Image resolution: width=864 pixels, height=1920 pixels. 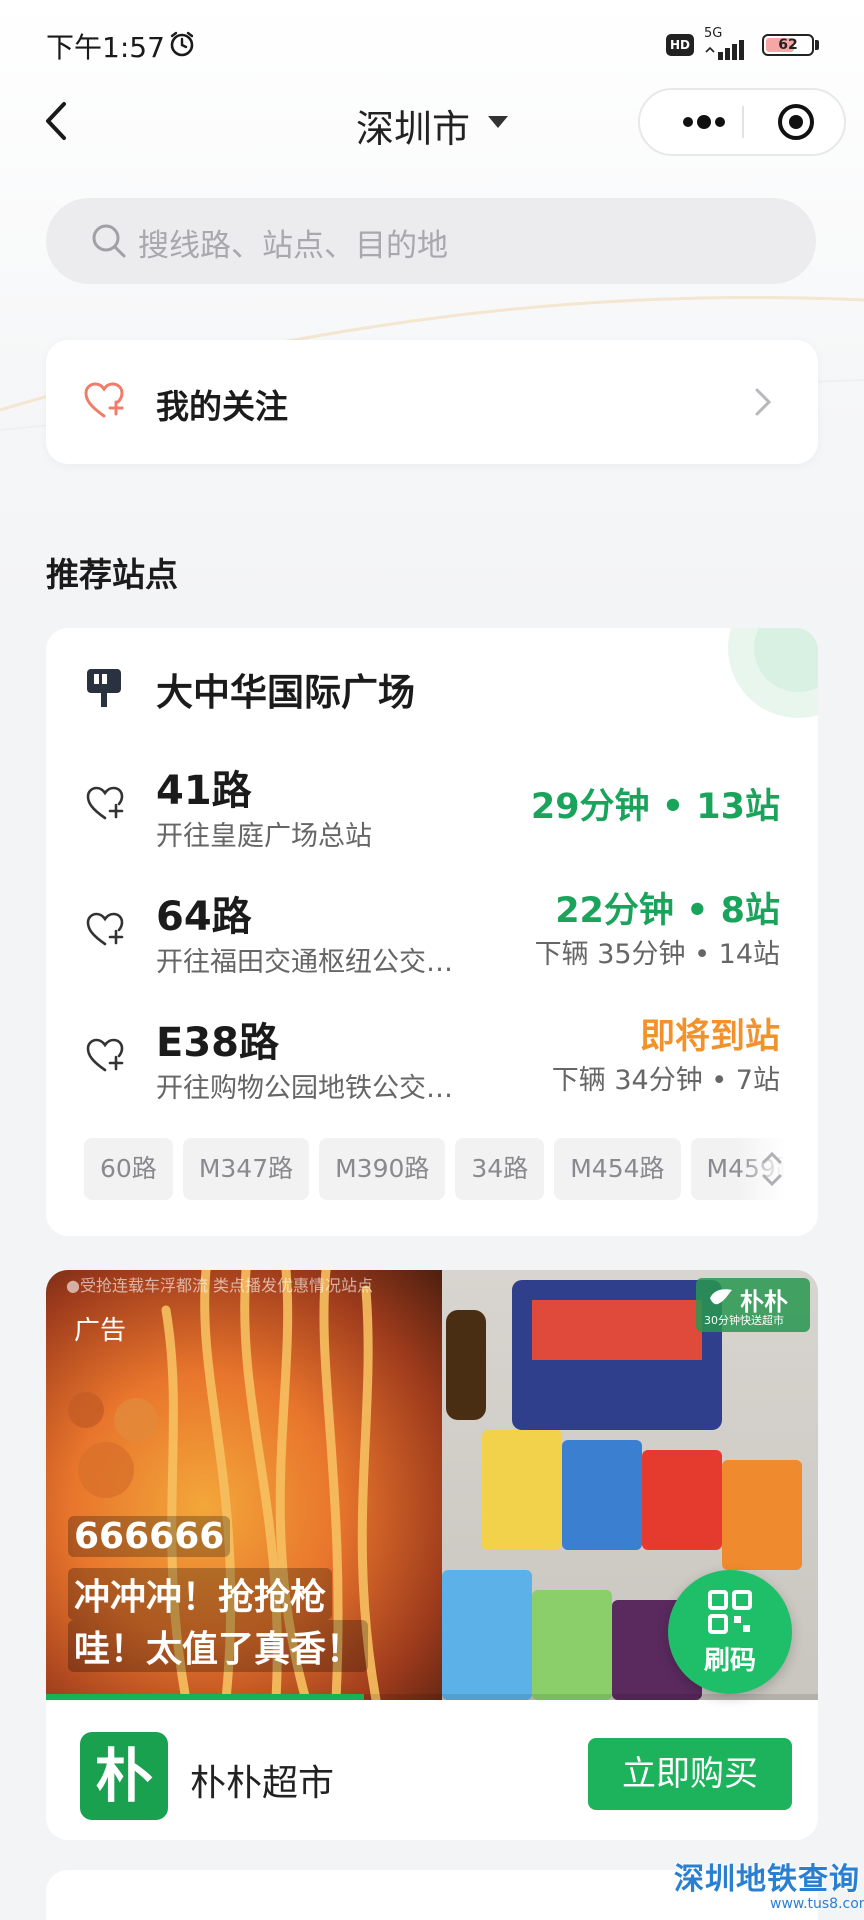 I want to click on status-bar: 下午1:57 HD 5G 62, so click(x=432, y=45).